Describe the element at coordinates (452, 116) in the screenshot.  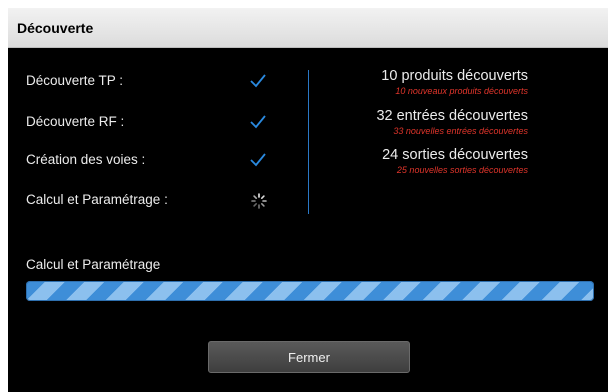
I see `result-inputs-main: 32 entrées découvertes` at that location.